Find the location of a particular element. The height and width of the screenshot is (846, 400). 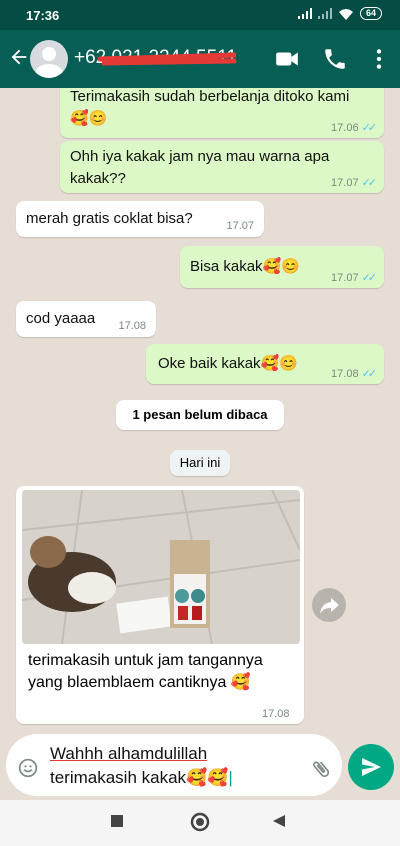

send-button is located at coordinates (371, 767).